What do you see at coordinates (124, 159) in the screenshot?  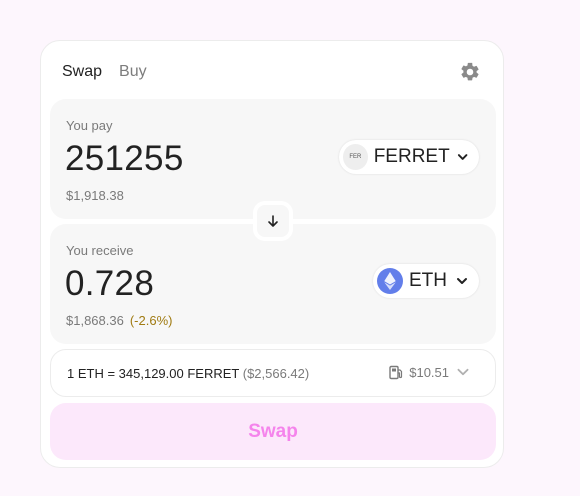 I see `pay-amount-input: 251255` at bounding box center [124, 159].